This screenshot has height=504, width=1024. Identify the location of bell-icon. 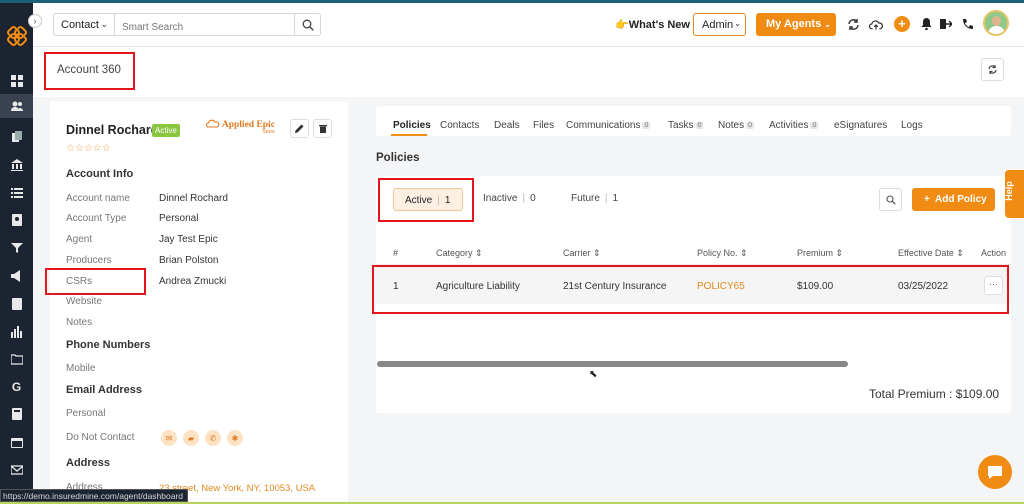
(926, 24).